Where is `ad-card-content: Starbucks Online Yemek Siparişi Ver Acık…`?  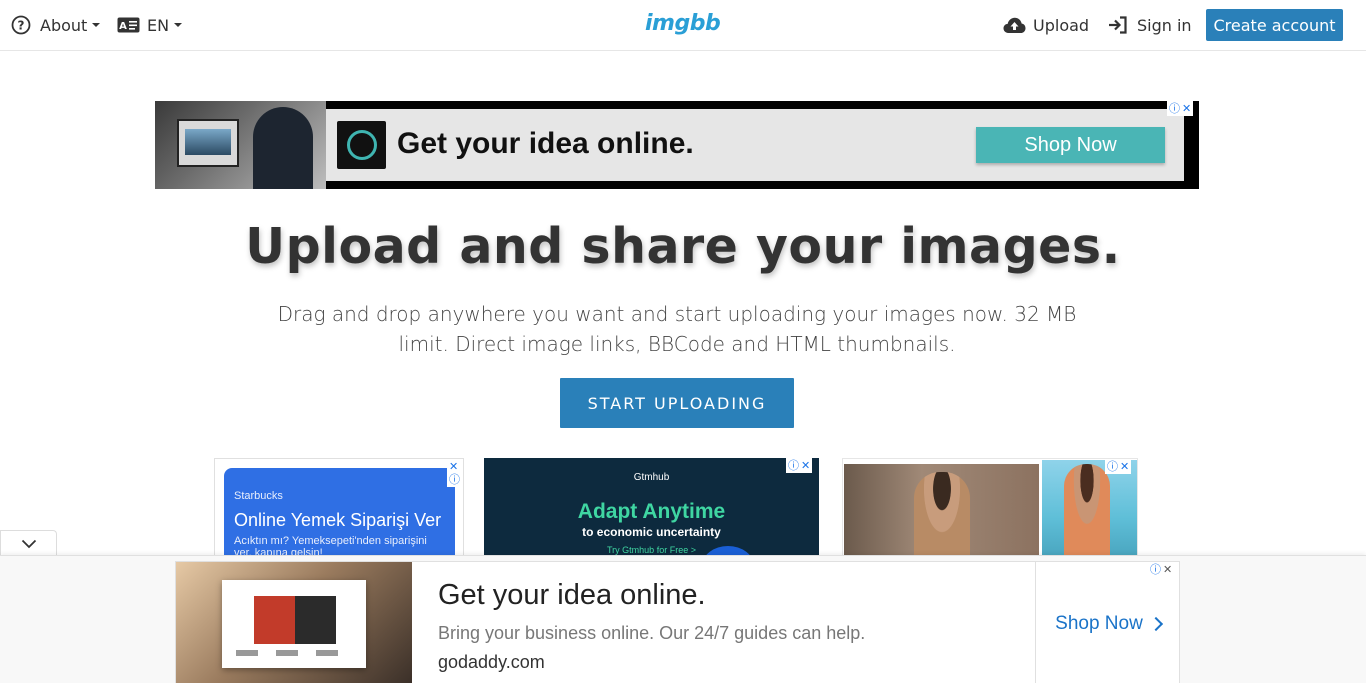
ad-card-content: Starbucks Online Yemek Siparişi Ver Acık… is located at coordinates (339, 512).